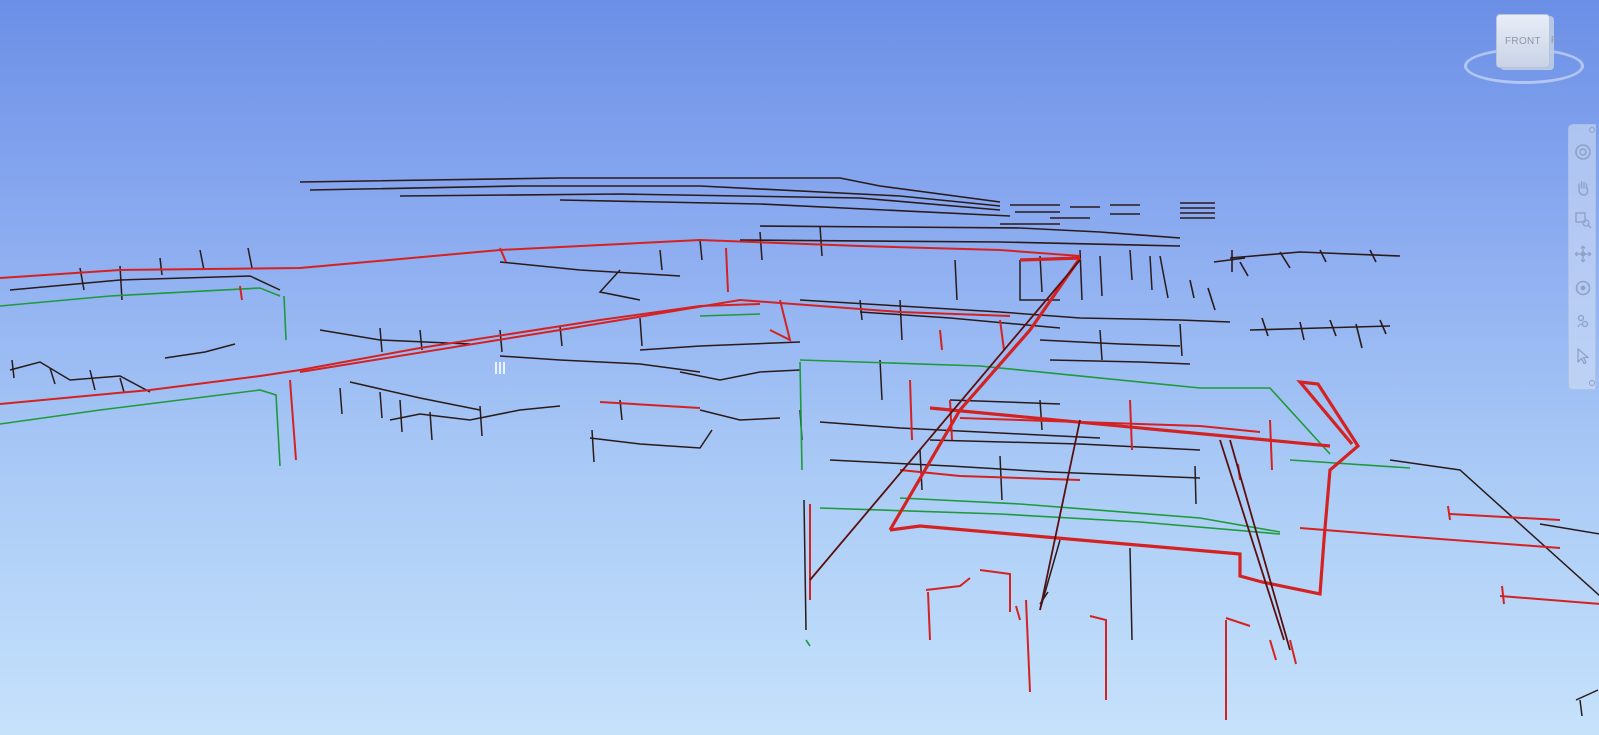 The width and height of the screenshot is (1599, 735). What do you see at coordinates (1554, 40) in the screenshot?
I see `view-cube-side-label: R` at bounding box center [1554, 40].